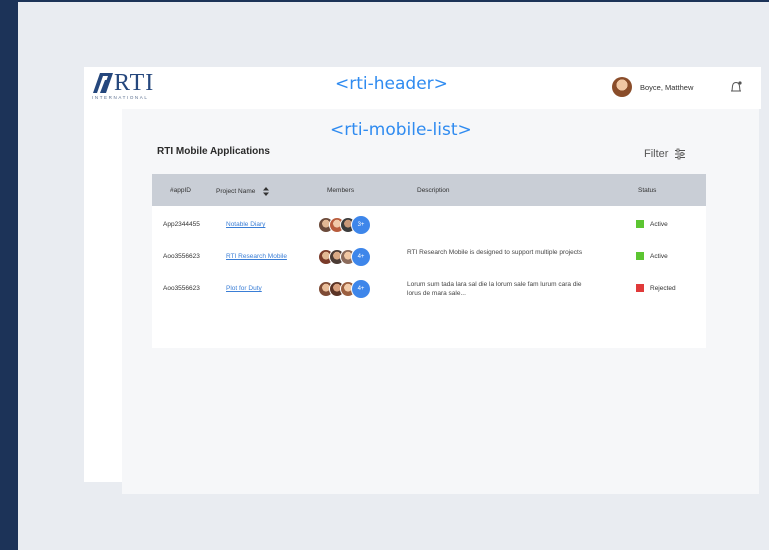 This screenshot has width=769, height=550. What do you see at coordinates (181, 224) in the screenshot?
I see `app-id-cell: App2344455` at bounding box center [181, 224].